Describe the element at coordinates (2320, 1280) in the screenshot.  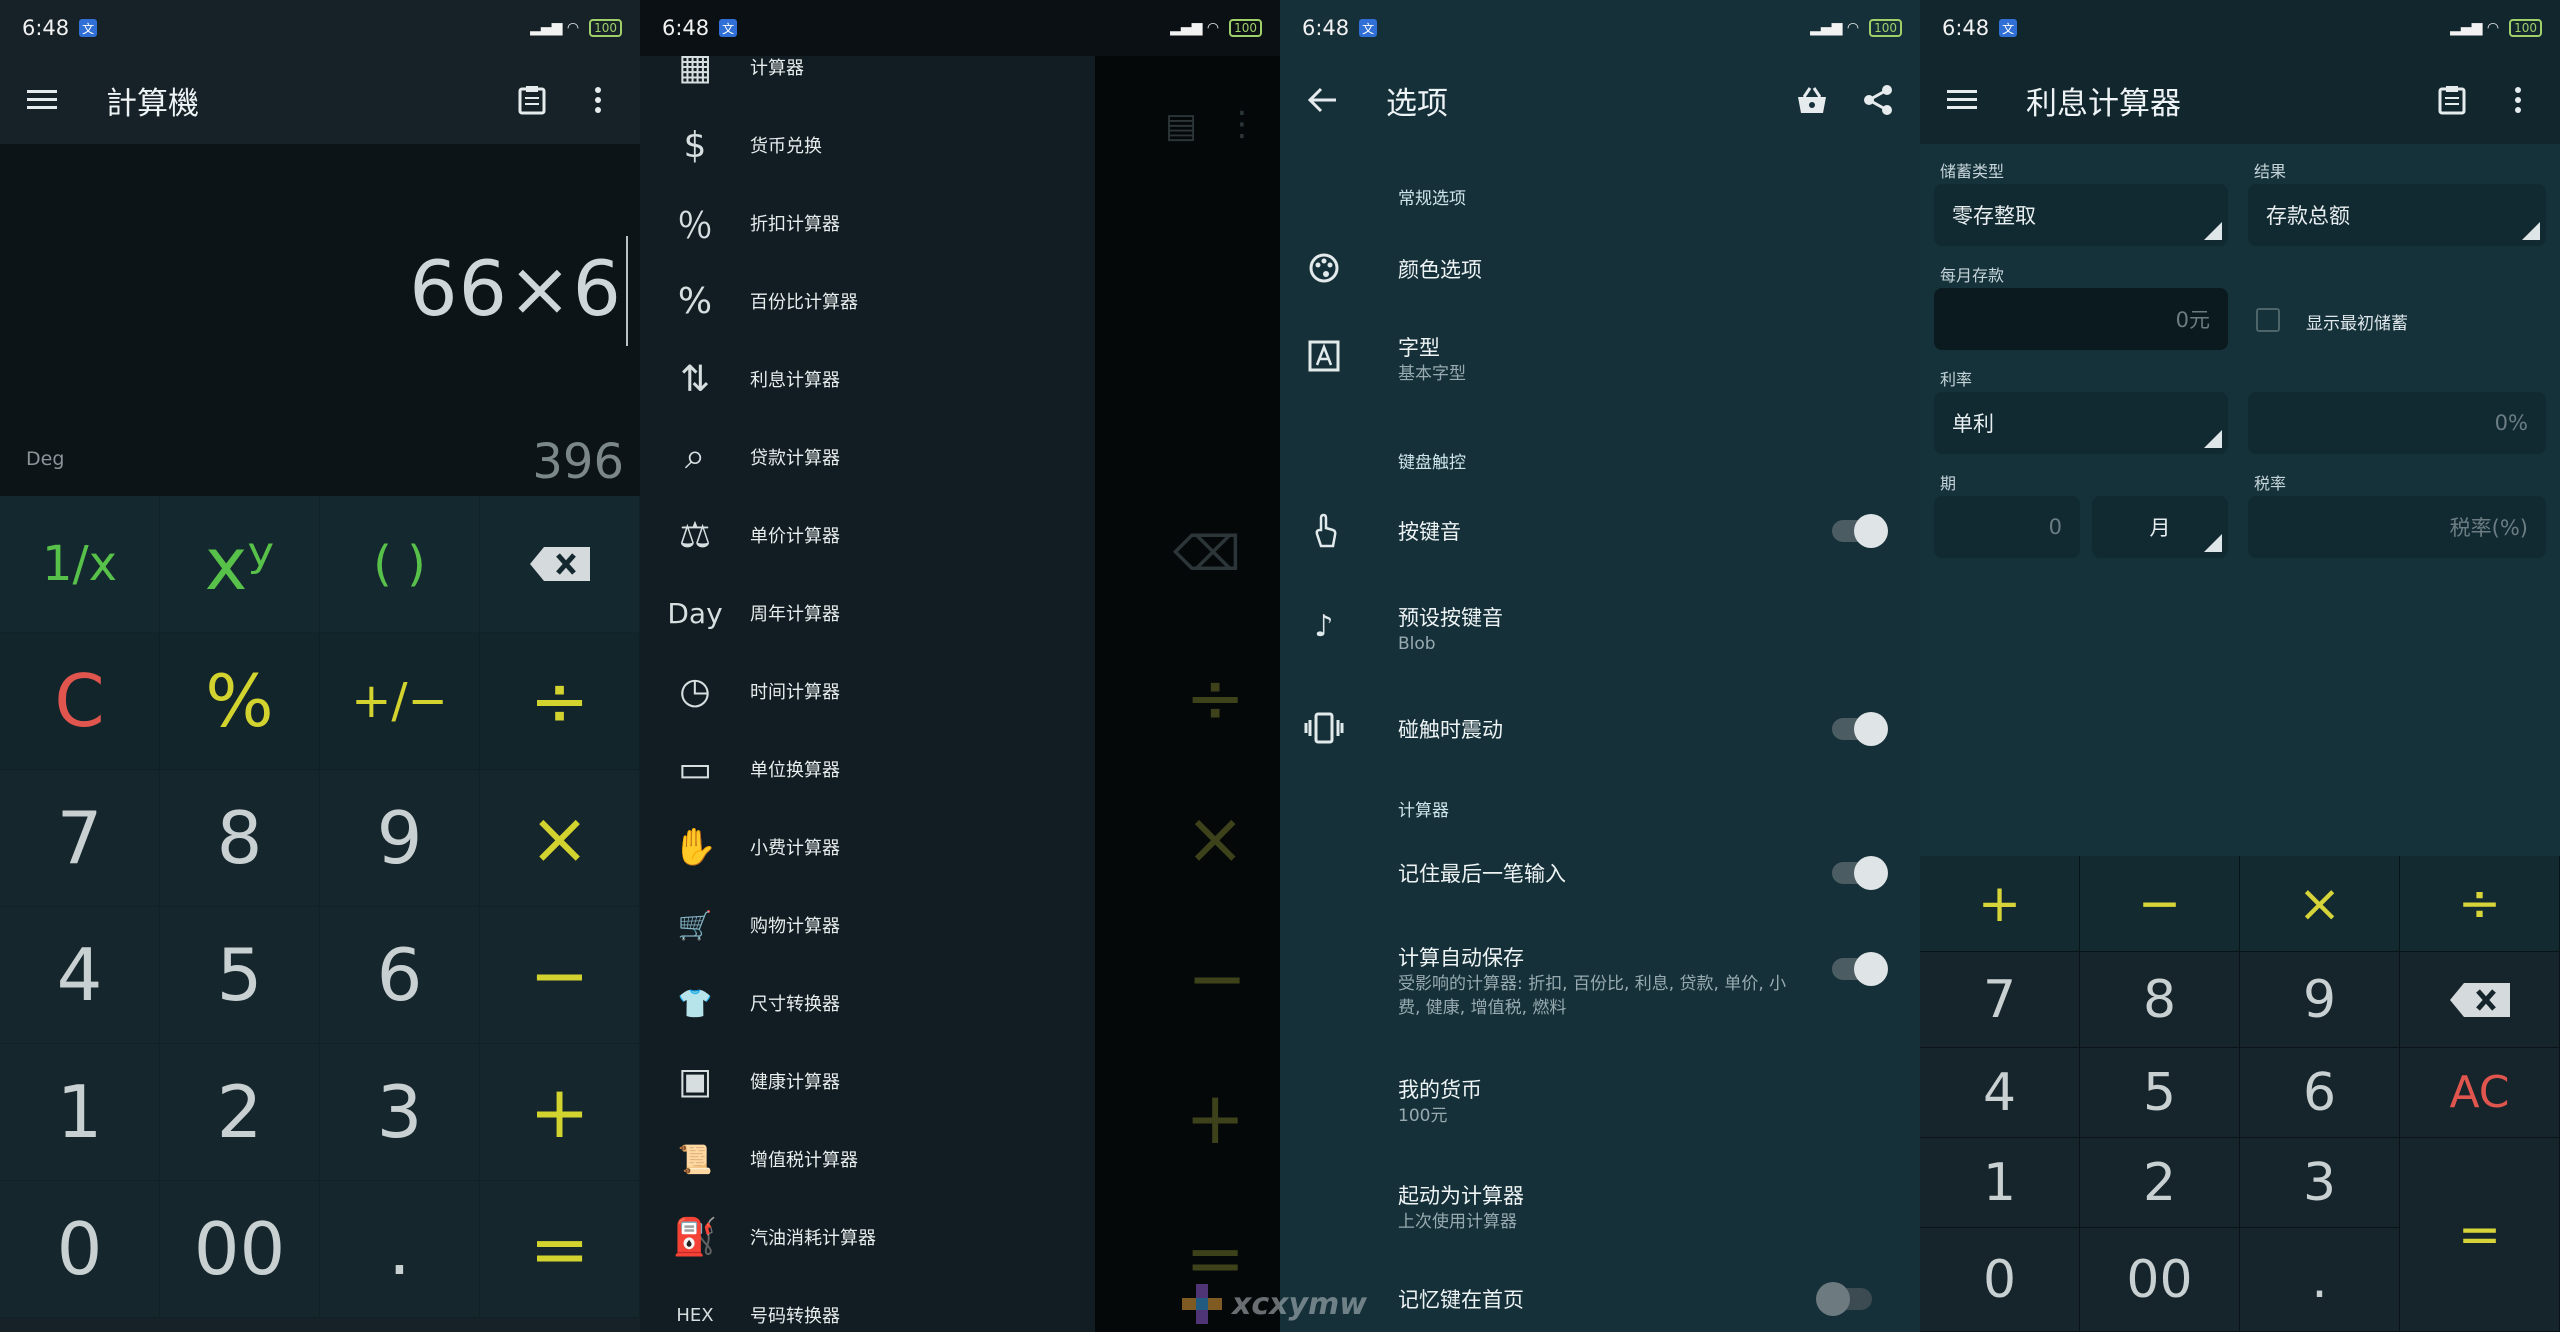
I see `key-decimal: .` at that location.